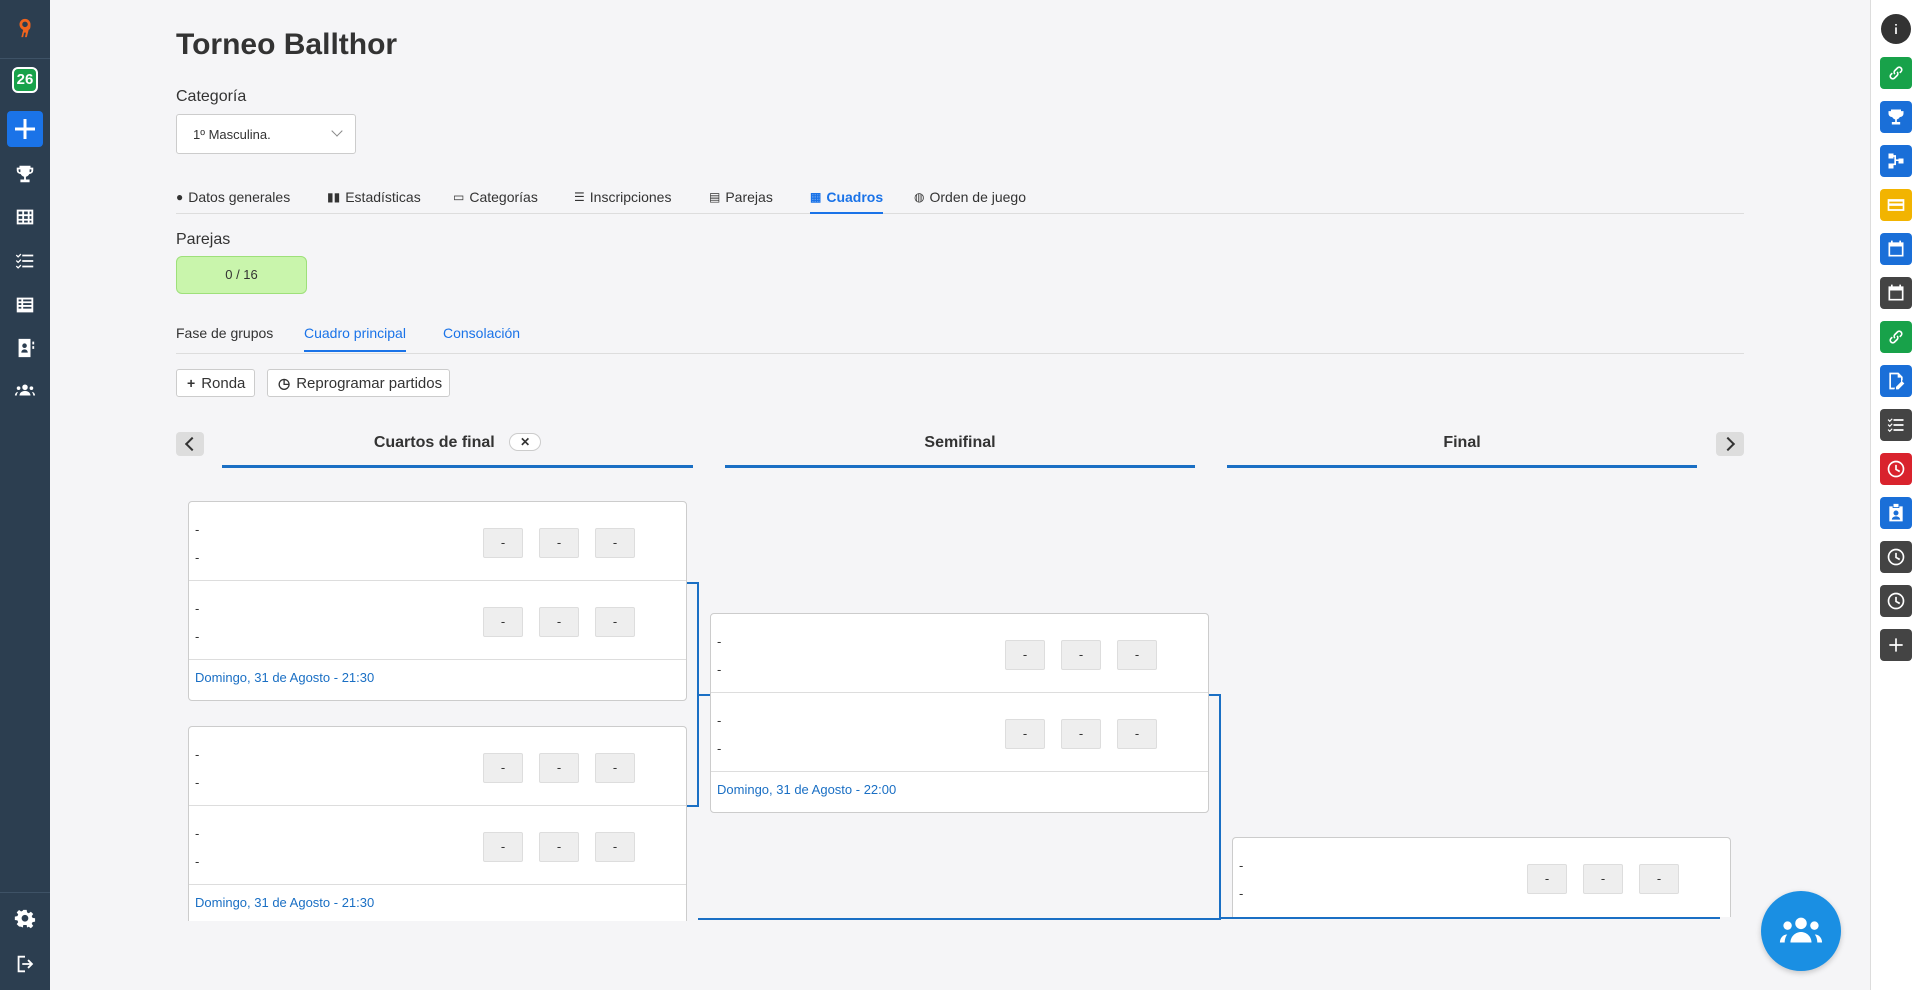 The width and height of the screenshot is (1920, 990). I want to click on close-icon: ✕, so click(525, 442).